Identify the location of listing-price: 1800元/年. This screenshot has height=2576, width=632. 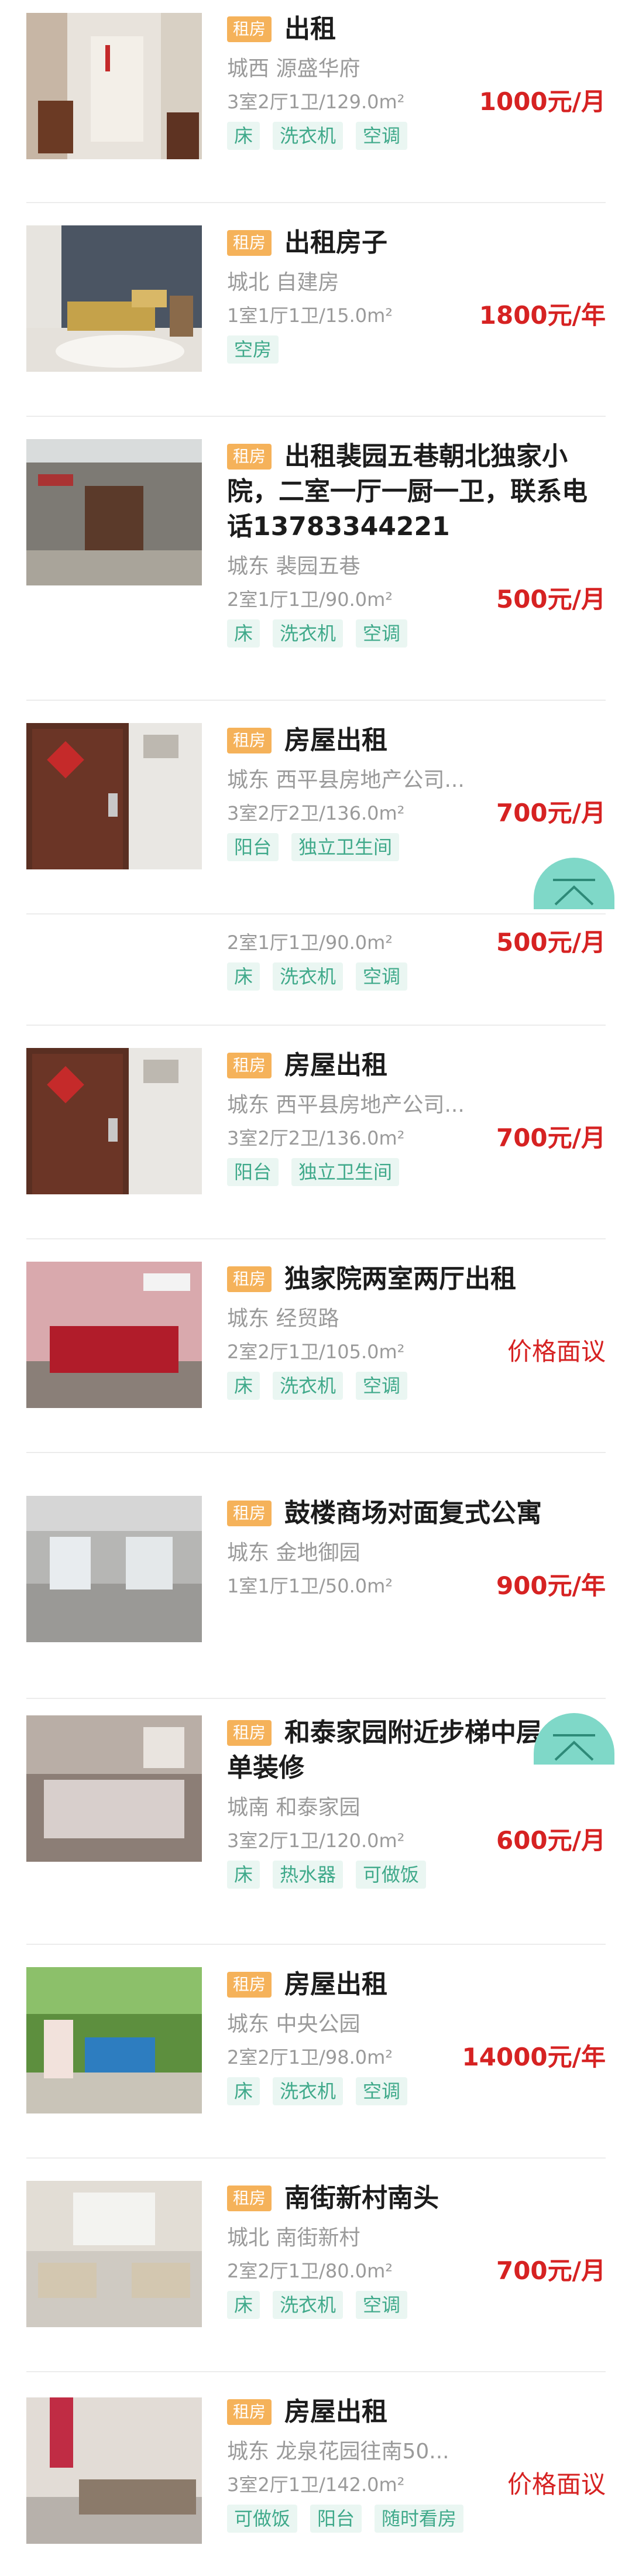
(542, 315).